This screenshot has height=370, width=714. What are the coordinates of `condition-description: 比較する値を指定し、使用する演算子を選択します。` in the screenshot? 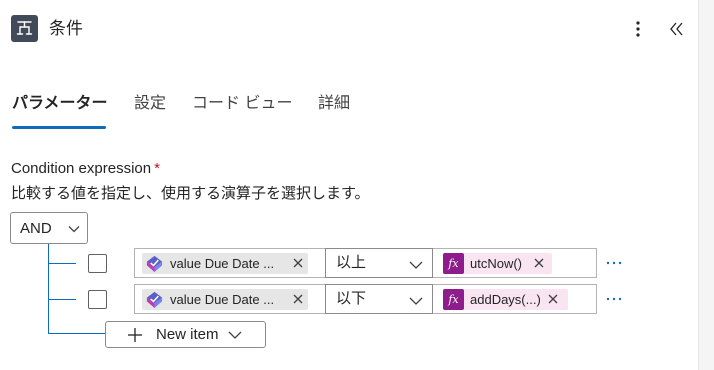 It's located at (190, 193).